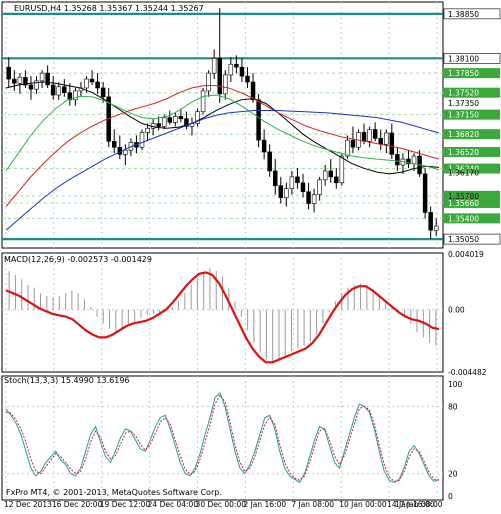 This screenshot has height=514, width=501. What do you see at coordinates (453, 474) in the screenshot?
I see `stoch-y-tick: 20` at bounding box center [453, 474].